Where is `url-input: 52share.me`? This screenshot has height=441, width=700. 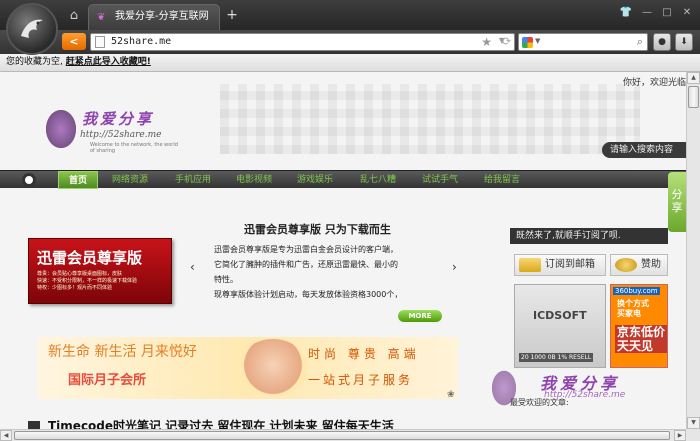 url-input: 52share.me is located at coordinates (141, 41).